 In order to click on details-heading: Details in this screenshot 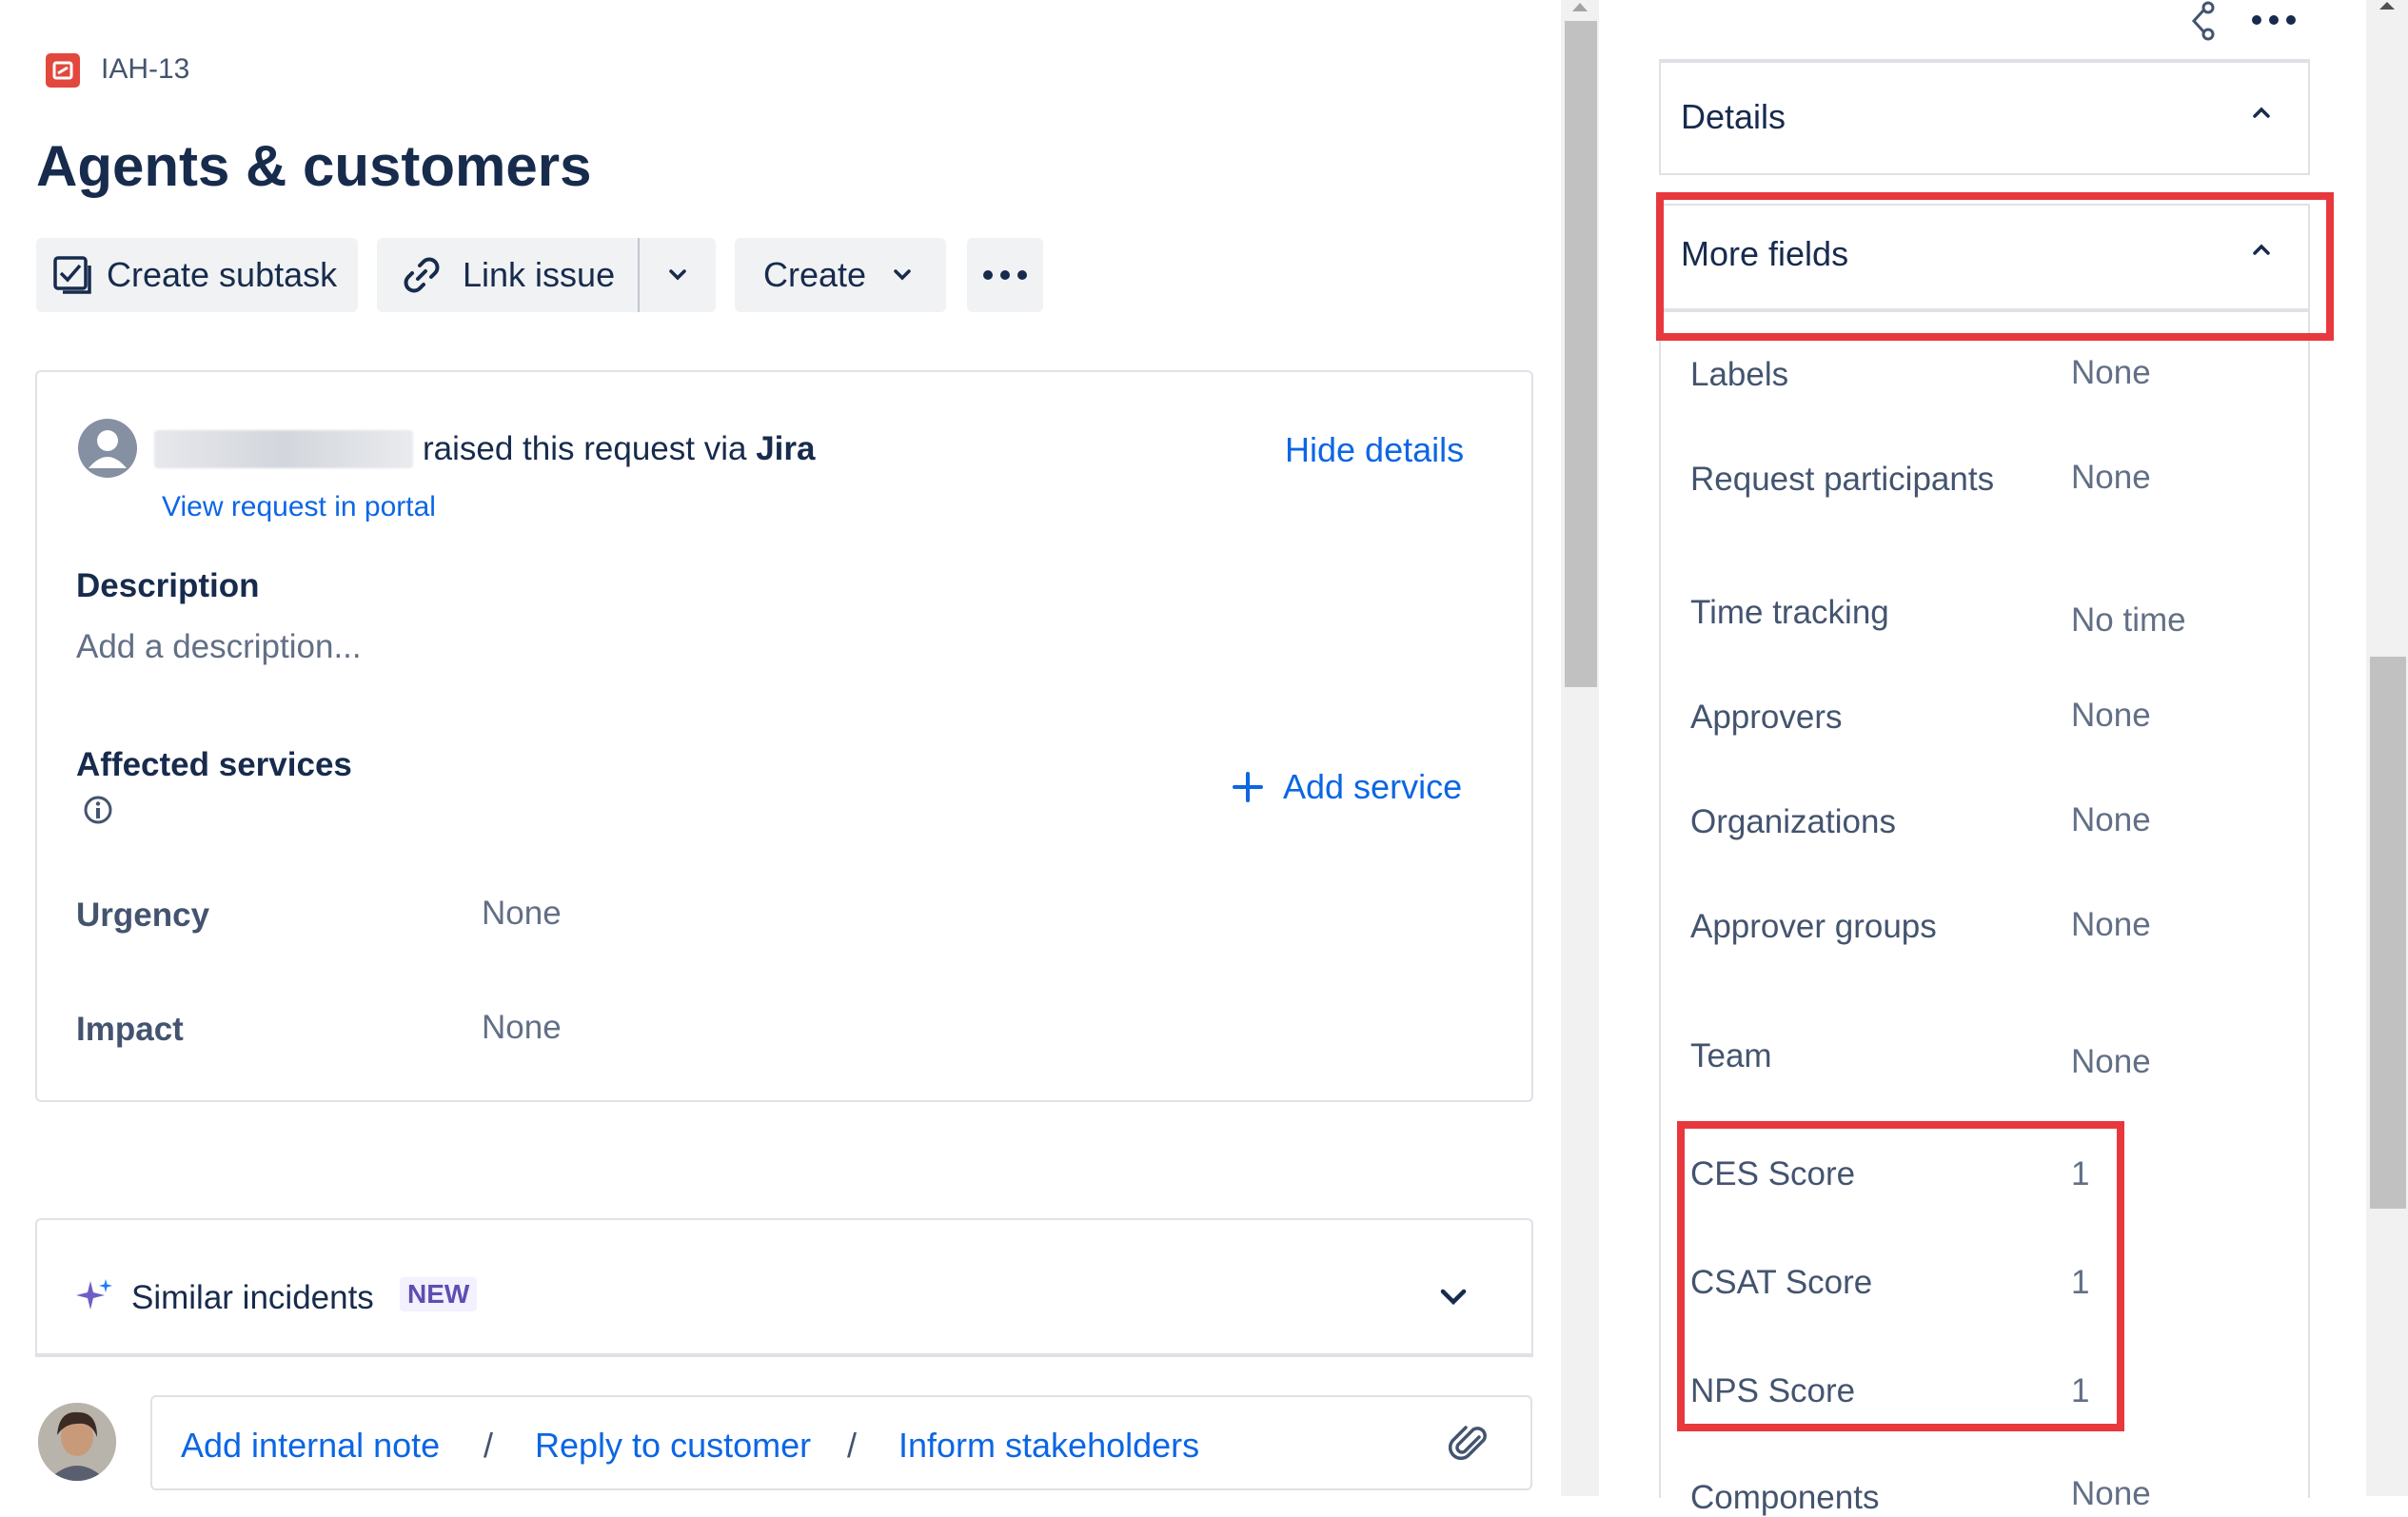, I will do `click(1733, 116)`.